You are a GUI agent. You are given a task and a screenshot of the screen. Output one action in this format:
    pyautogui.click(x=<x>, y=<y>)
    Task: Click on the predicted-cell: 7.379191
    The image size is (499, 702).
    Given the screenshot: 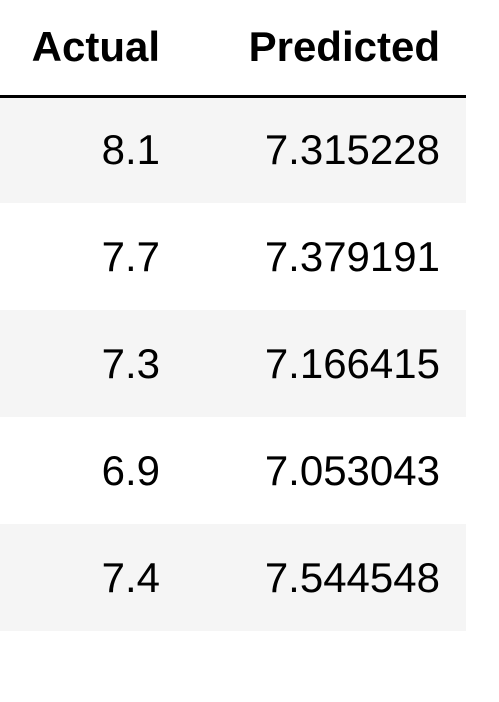 What is the action you would take?
    pyautogui.click(x=322, y=256)
    